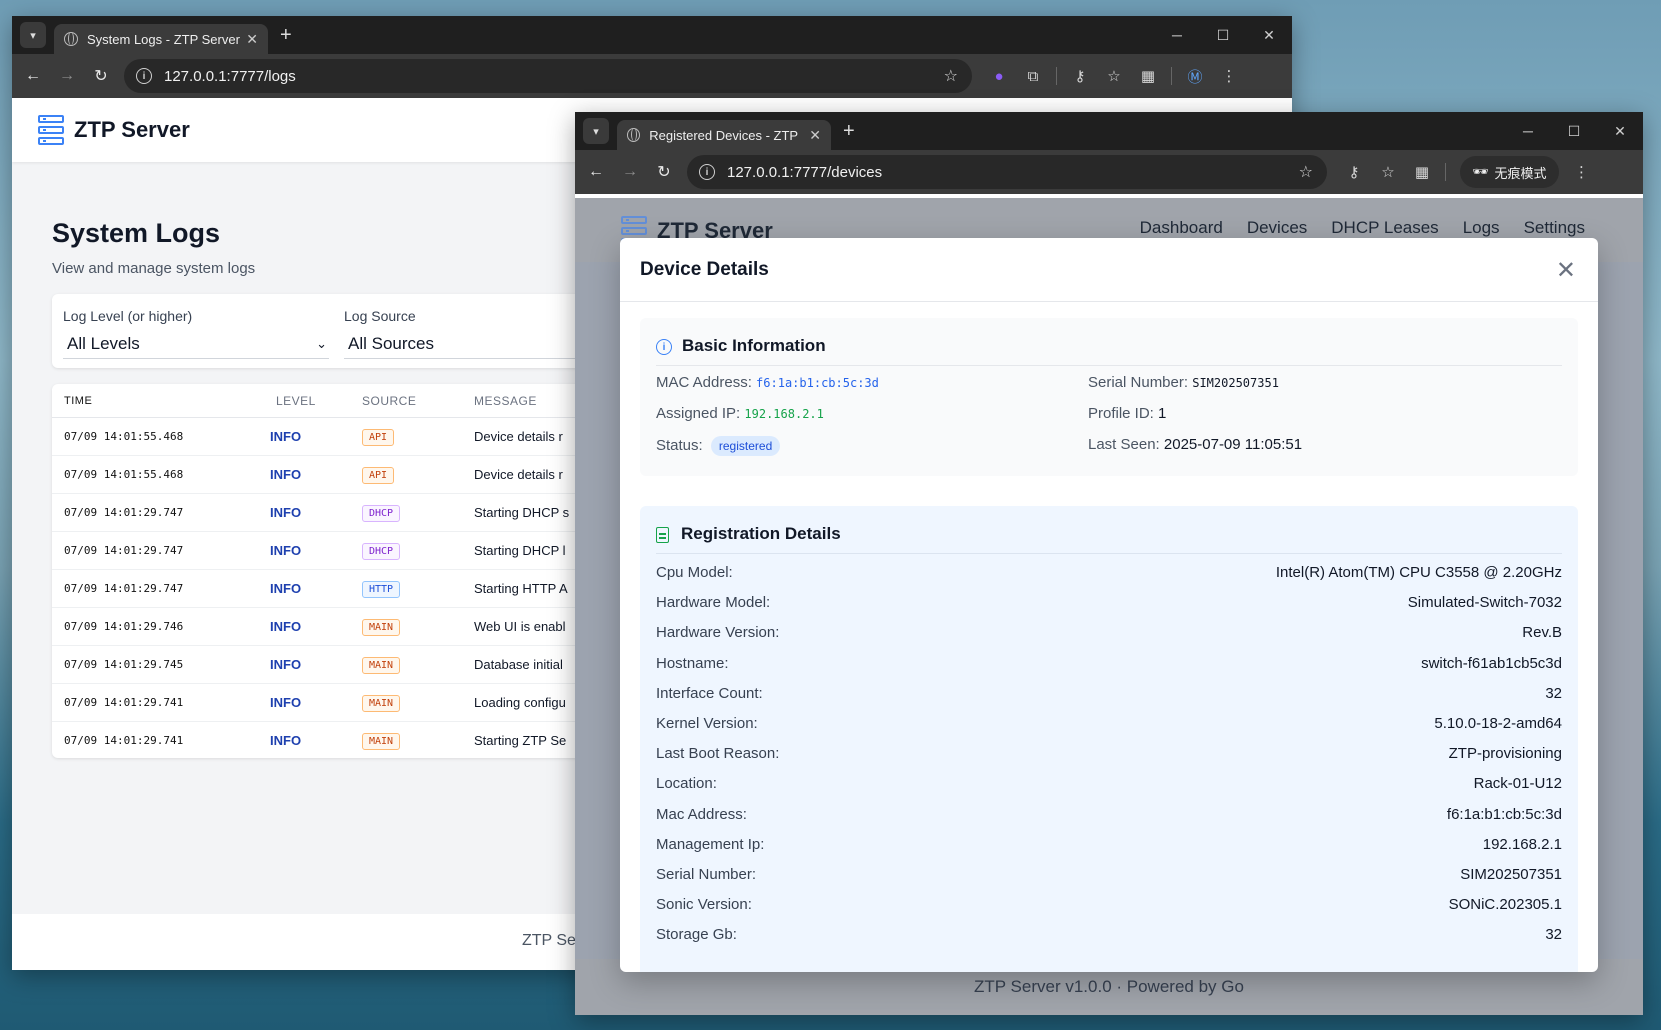  I want to click on address-bar: i 127.0.0.1:7777/logs ☆, so click(548, 76).